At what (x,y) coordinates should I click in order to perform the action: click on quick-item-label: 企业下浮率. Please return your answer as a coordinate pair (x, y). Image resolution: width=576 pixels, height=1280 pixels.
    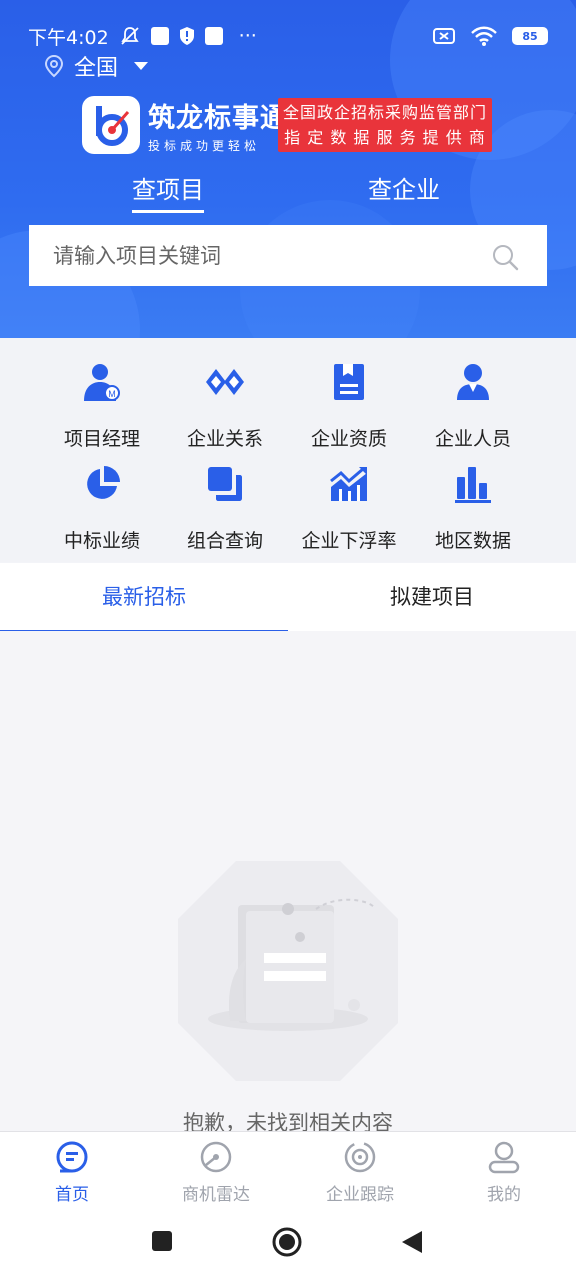
    Looking at the image, I should click on (349, 541).